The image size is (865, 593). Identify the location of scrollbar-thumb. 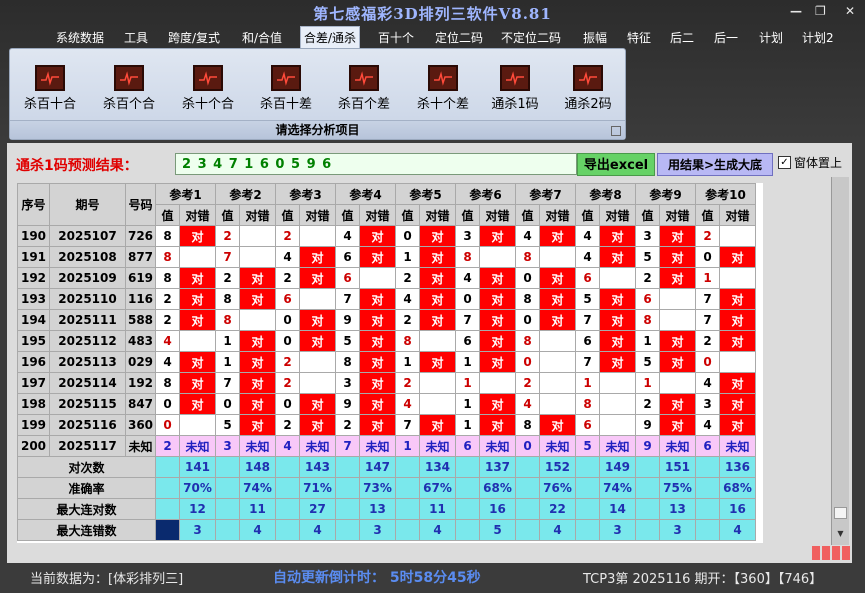
(840, 513).